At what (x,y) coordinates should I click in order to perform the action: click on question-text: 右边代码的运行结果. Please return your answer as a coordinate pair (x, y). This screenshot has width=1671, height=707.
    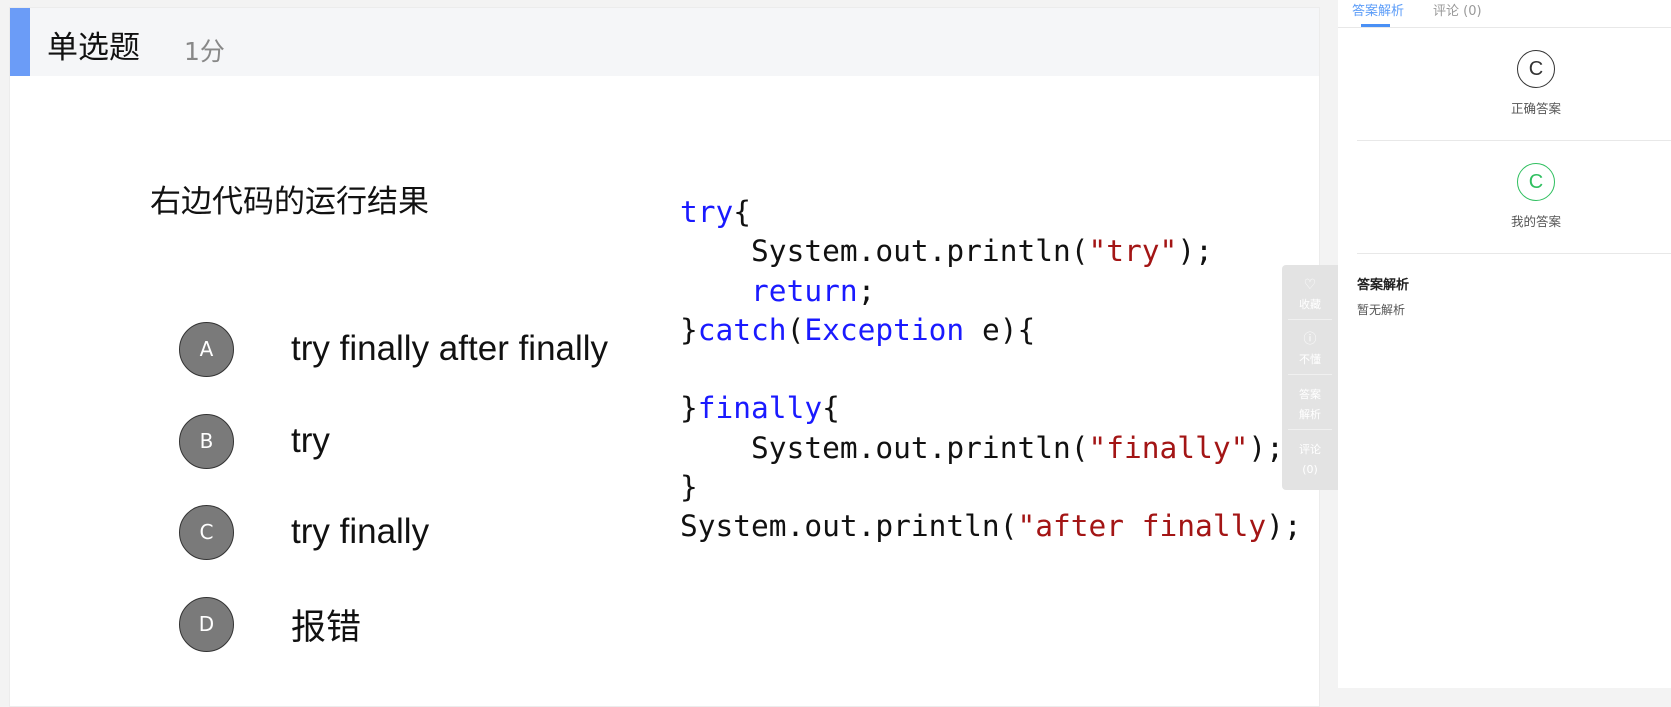
    Looking at the image, I should click on (289, 202).